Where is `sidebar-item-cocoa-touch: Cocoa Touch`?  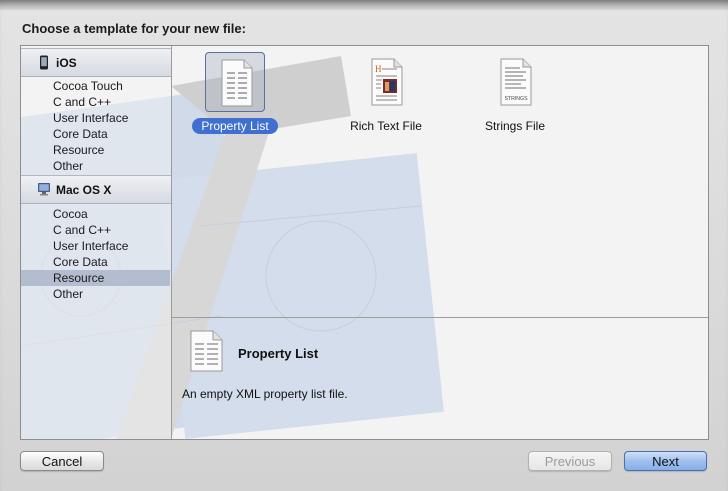
sidebar-item-cocoa-touch: Cocoa Touch is located at coordinates (95, 86).